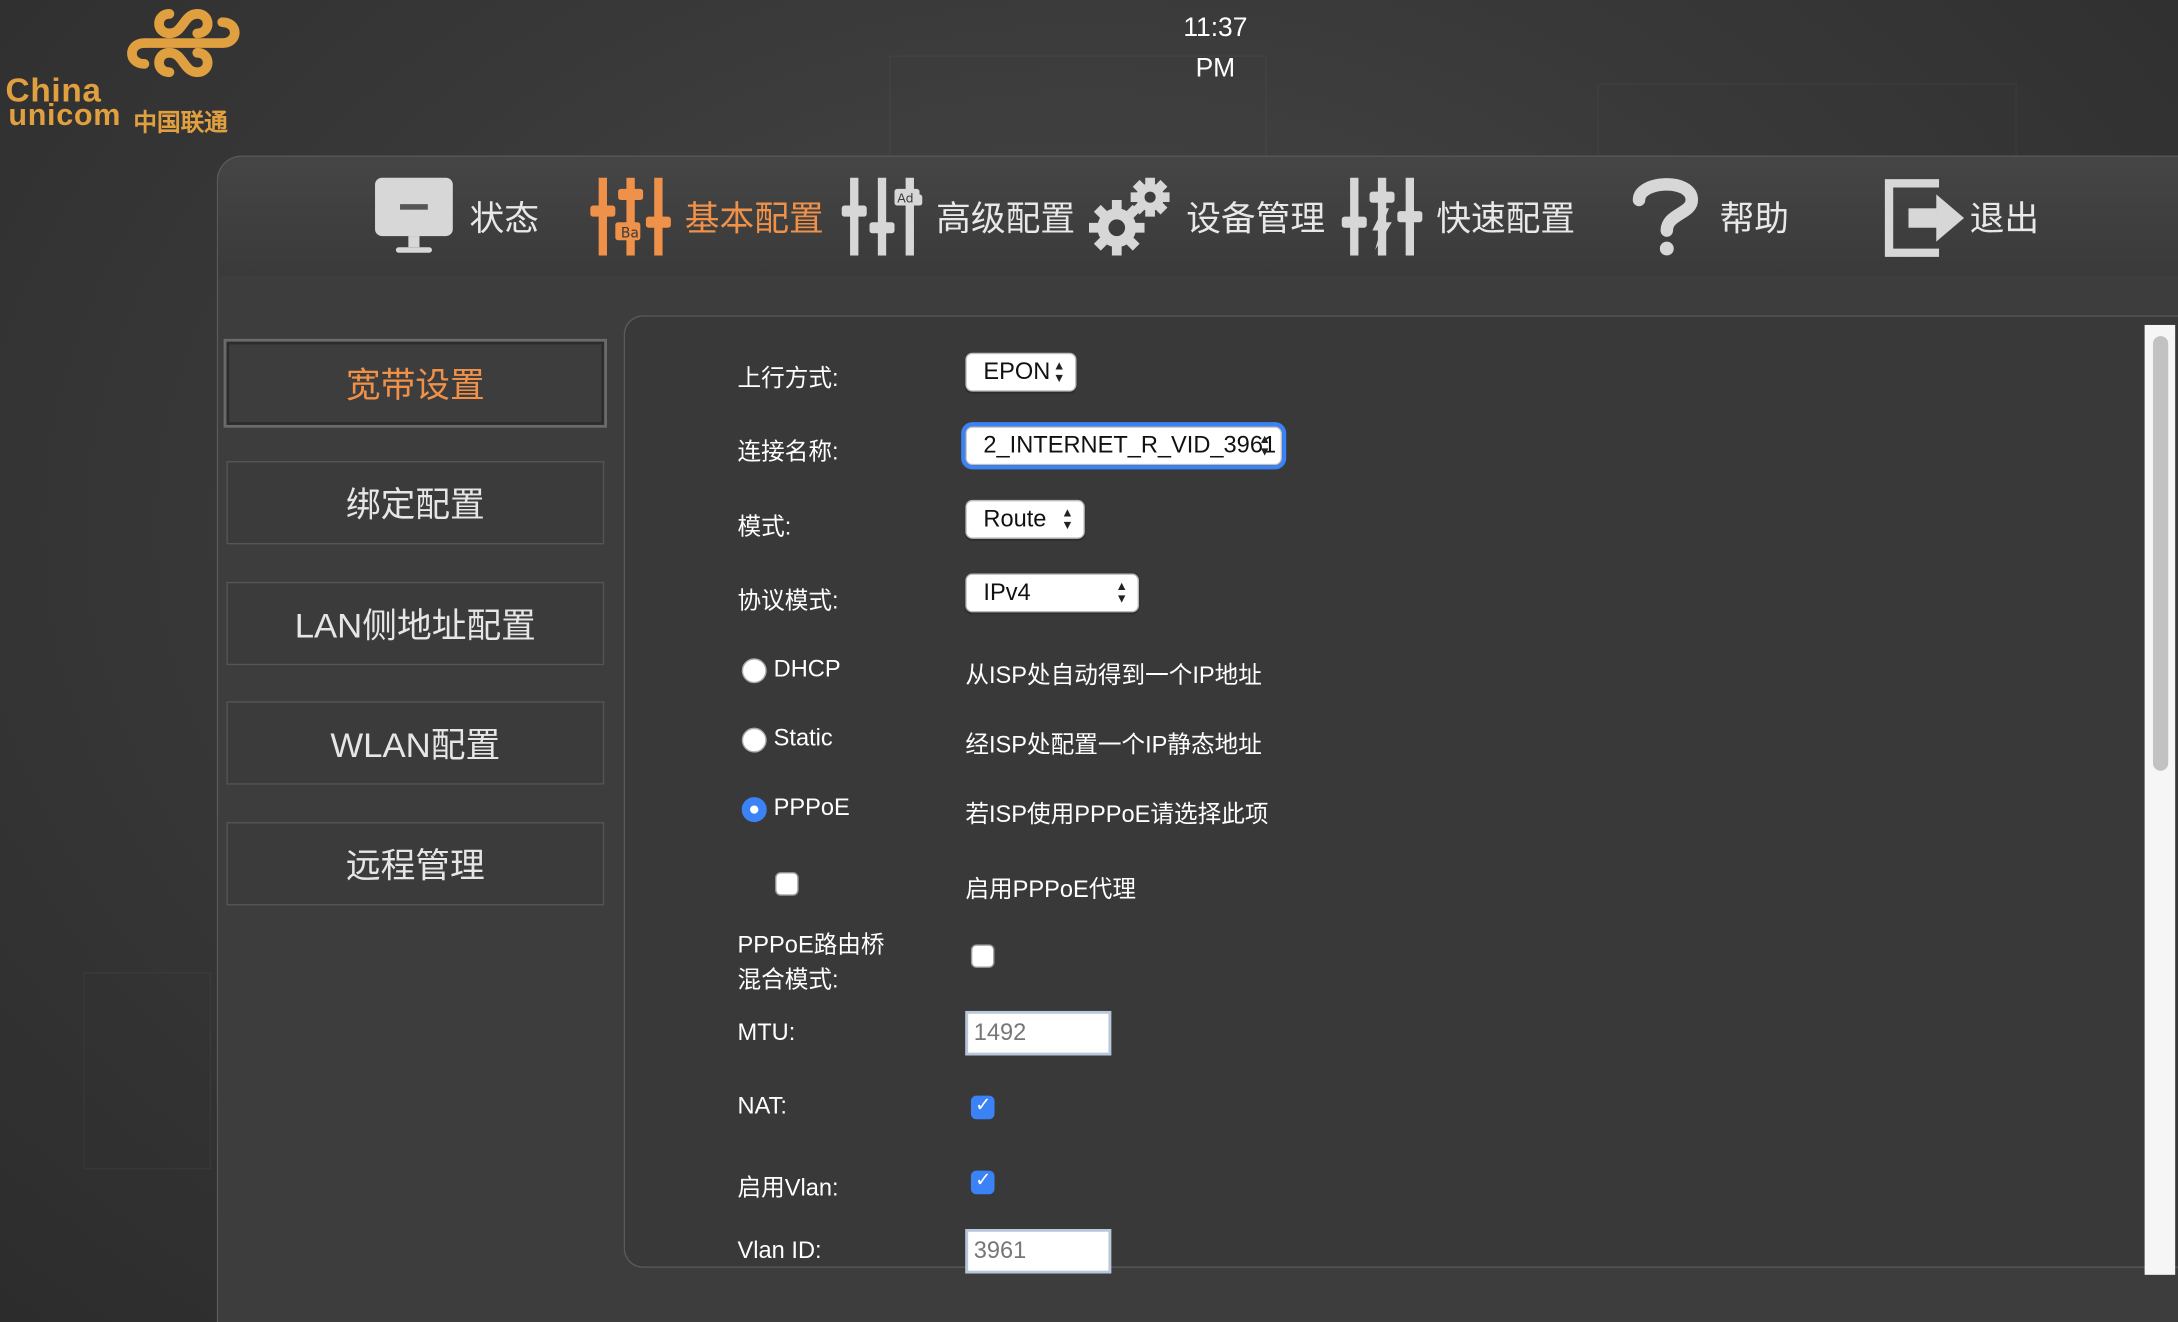 This screenshot has height=1322, width=2178. What do you see at coordinates (811, 807) in the screenshot?
I see `pppoe-label: PPPoE` at bounding box center [811, 807].